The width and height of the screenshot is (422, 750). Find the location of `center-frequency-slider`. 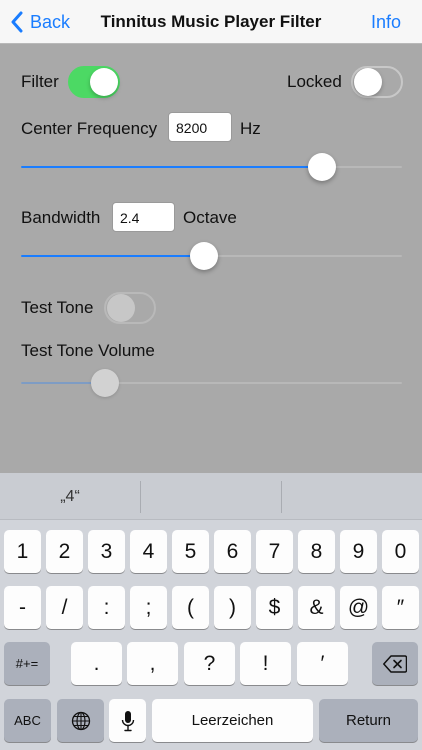

center-frequency-slider is located at coordinates (211, 167).